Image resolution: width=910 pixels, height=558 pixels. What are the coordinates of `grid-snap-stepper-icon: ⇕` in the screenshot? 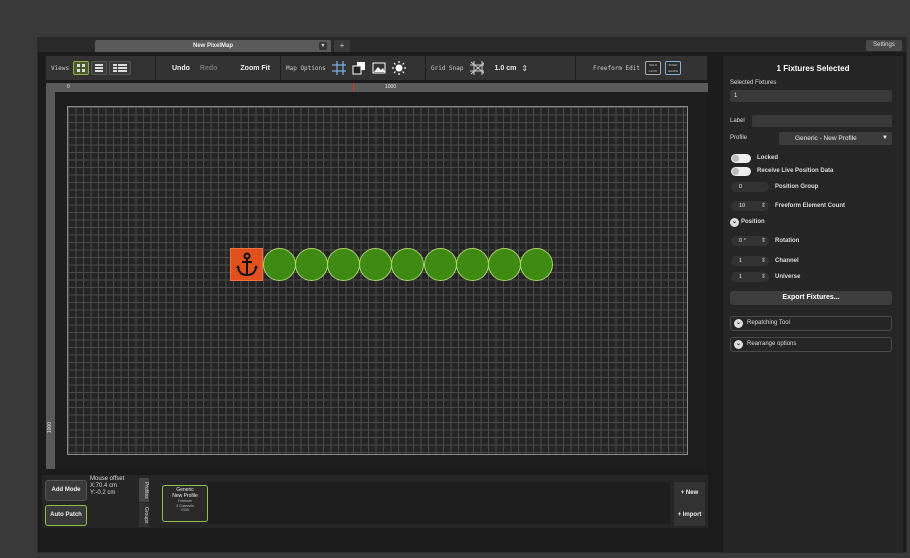 It's located at (524, 68).